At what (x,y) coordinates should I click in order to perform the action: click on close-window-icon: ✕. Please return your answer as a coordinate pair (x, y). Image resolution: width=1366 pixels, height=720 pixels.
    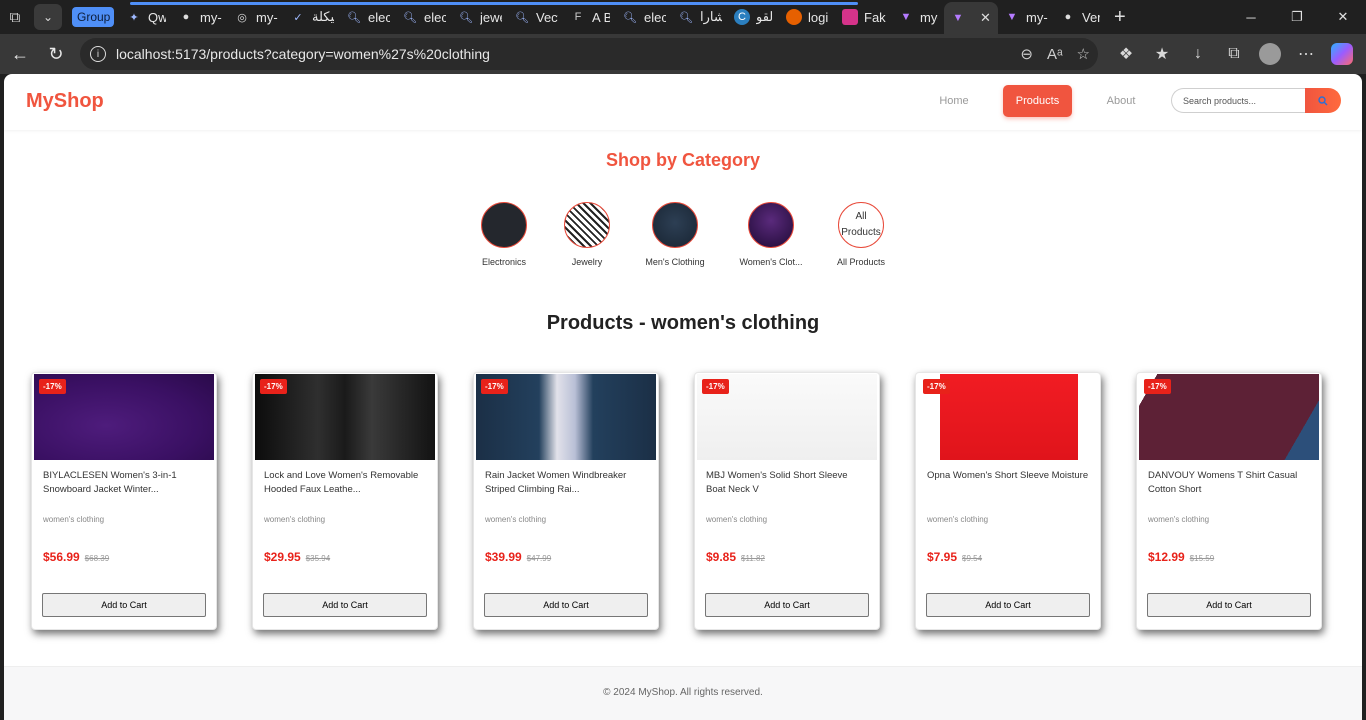
    Looking at the image, I should click on (1343, 17).